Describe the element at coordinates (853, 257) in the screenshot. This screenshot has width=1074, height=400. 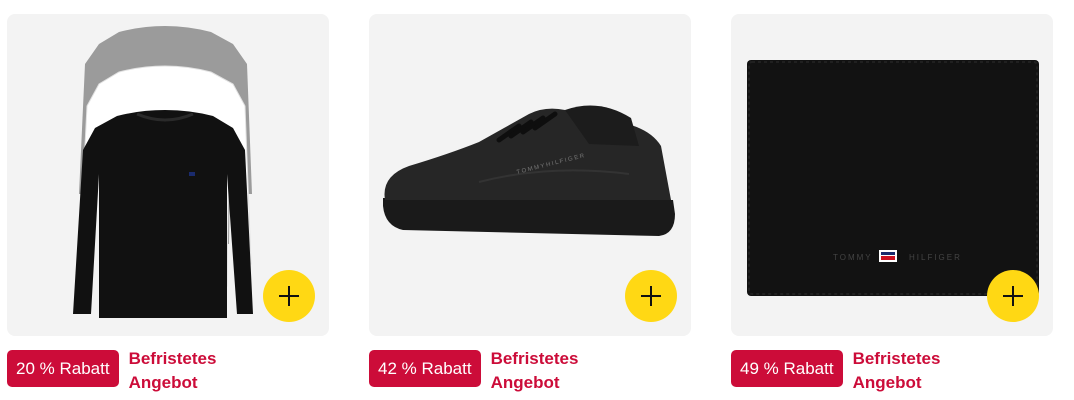
I see `svg-text: TOMMY` at that location.